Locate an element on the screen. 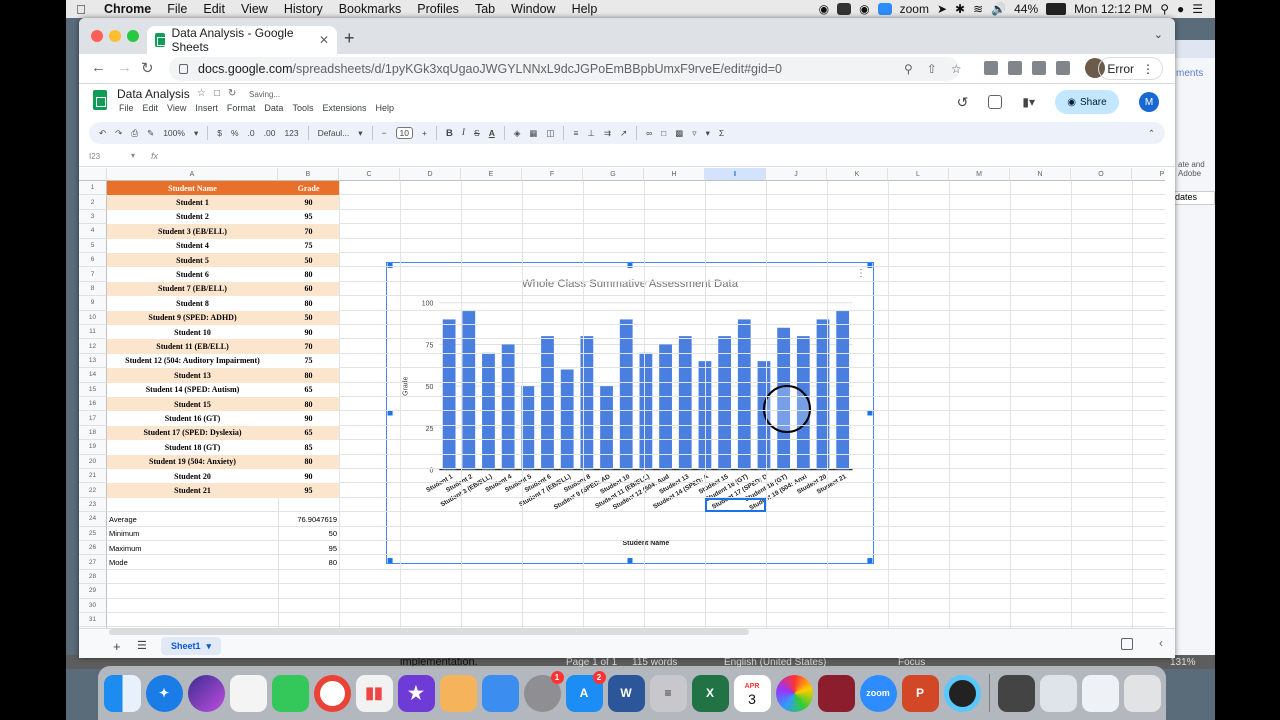 The height and width of the screenshot is (720, 1280). sync-icon: ↻ is located at coordinates (232, 93).